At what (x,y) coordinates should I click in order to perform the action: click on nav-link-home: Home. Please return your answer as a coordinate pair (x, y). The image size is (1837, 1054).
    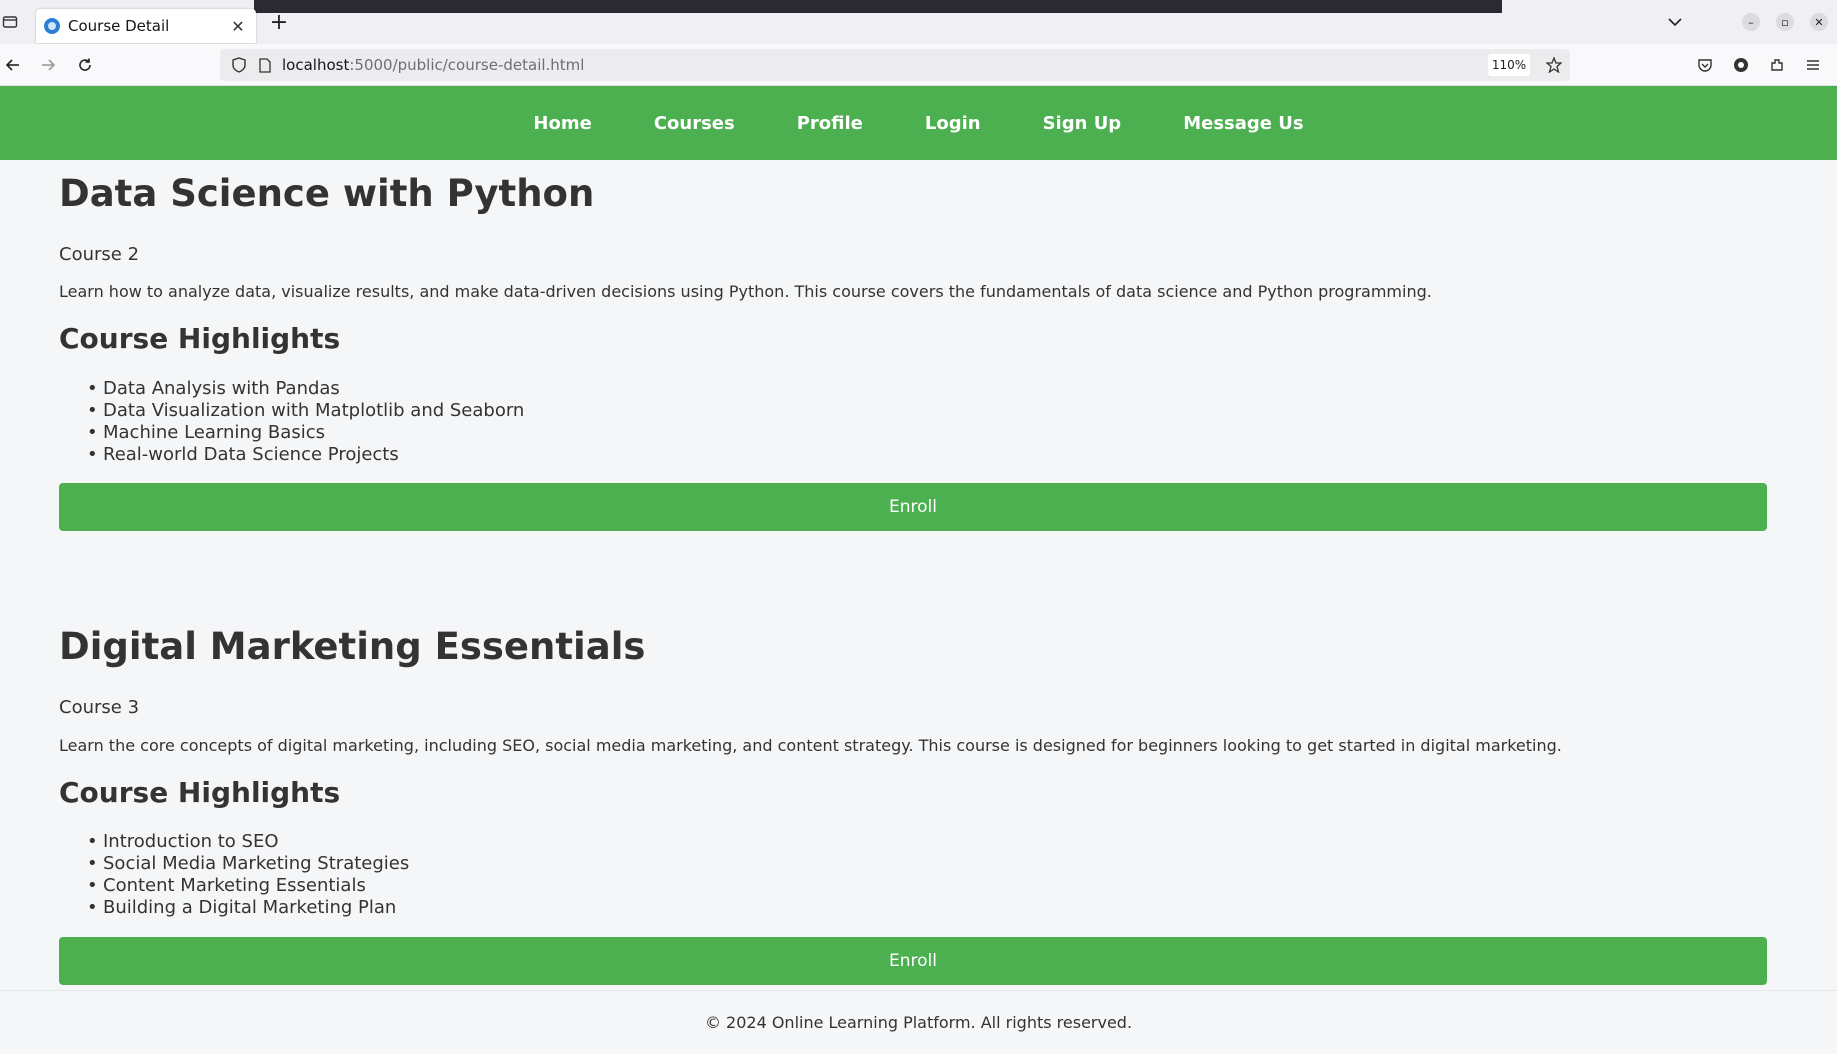
    Looking at the image, I should click on (562, 123).